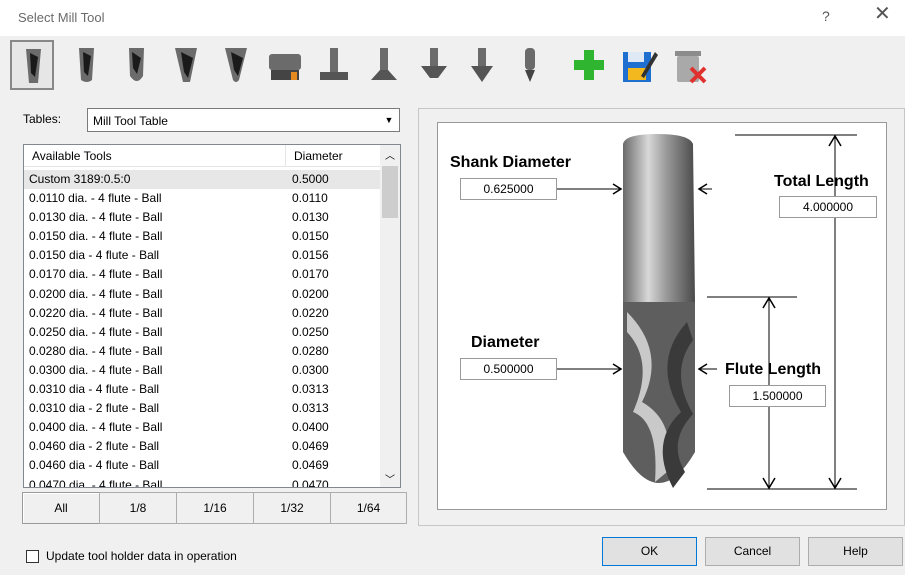 The height and width of the screenshot is (575, 905). I want to click on face-mill-button, so click(284, 65).